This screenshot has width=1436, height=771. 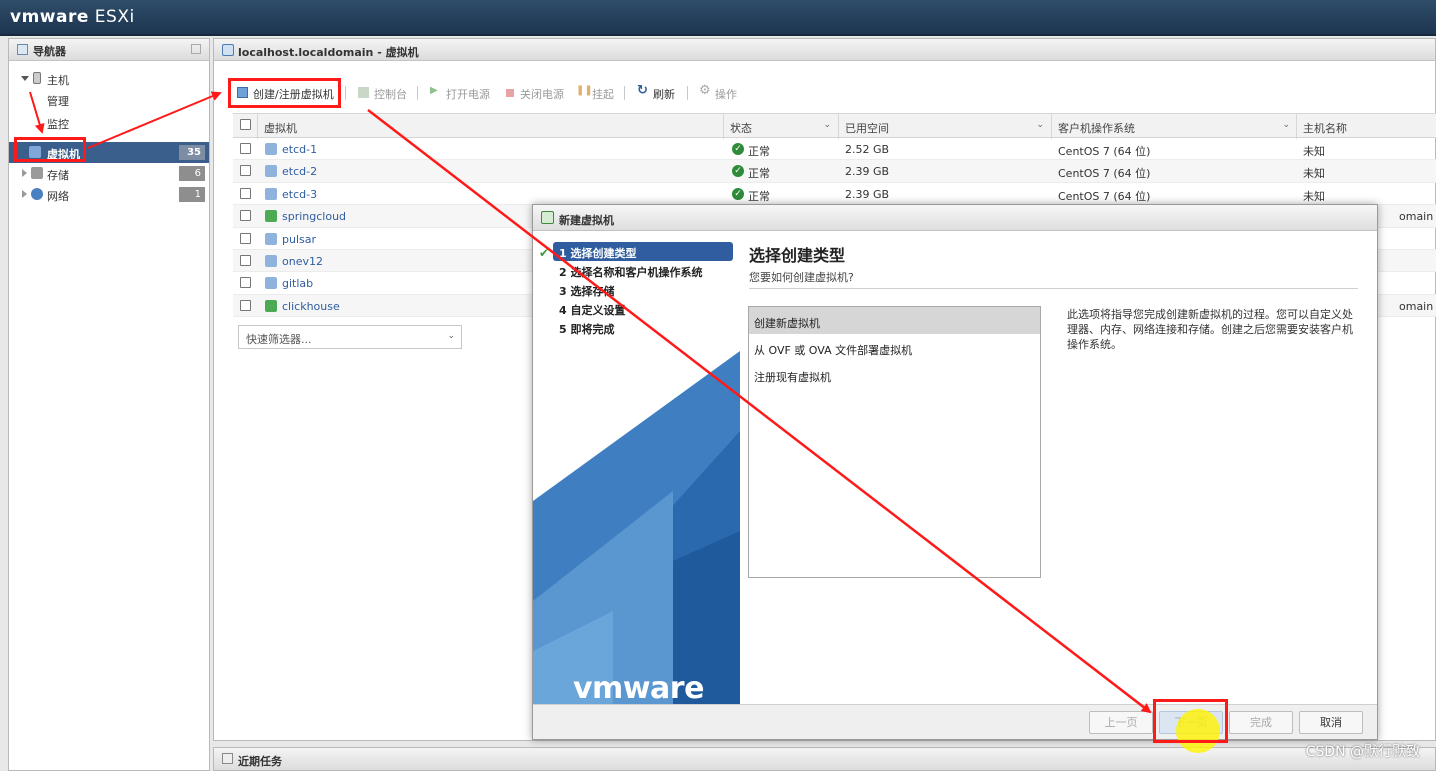 I want to click on arrow-to-create-button, so click(x=154, y=120).